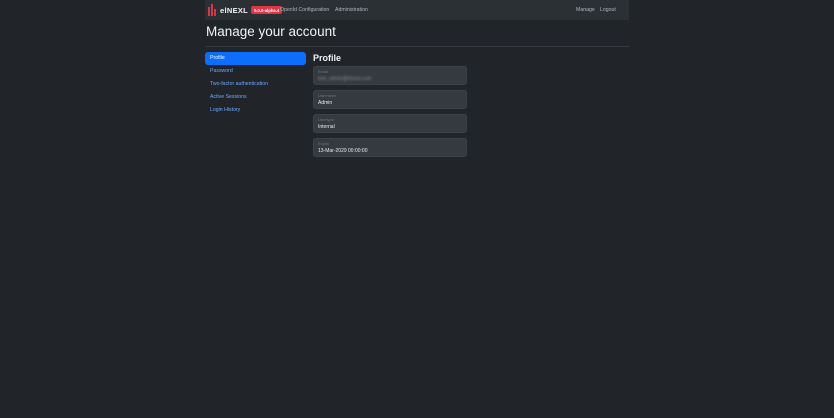 The width and height of the screenshot is (834, 418). I want to click on version-badge: 5.0.0-alpha.4, so click(267, 10).